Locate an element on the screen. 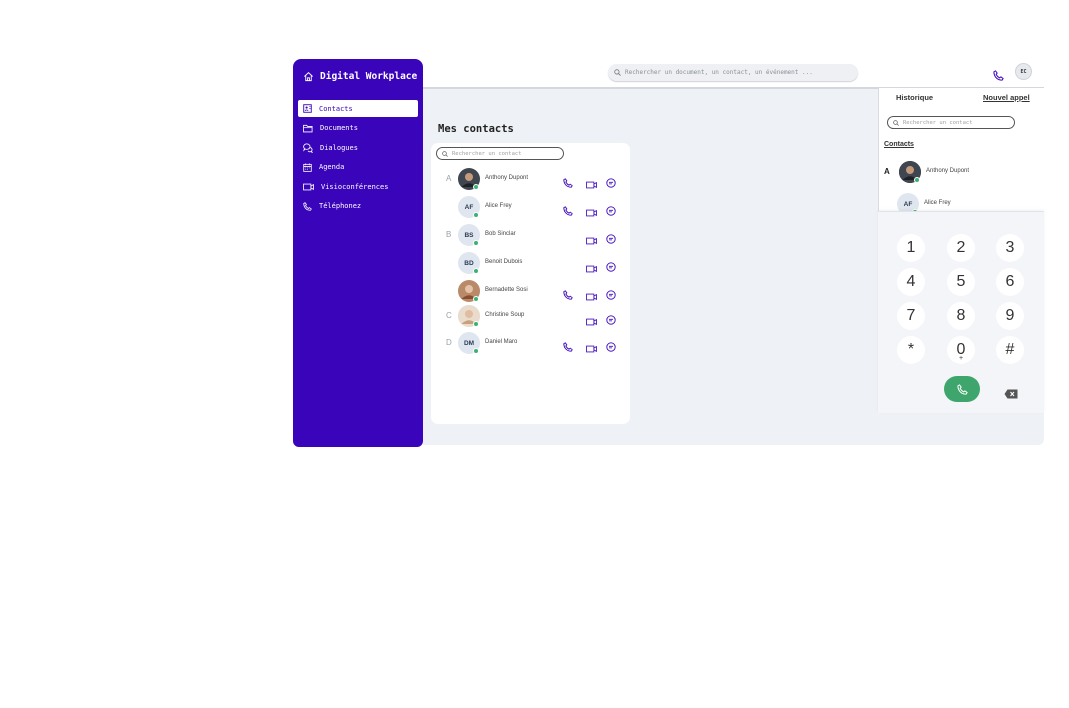 The height and width of the screenshot is (708, 1069). backspace-button is located at coordinates (1011, 391).